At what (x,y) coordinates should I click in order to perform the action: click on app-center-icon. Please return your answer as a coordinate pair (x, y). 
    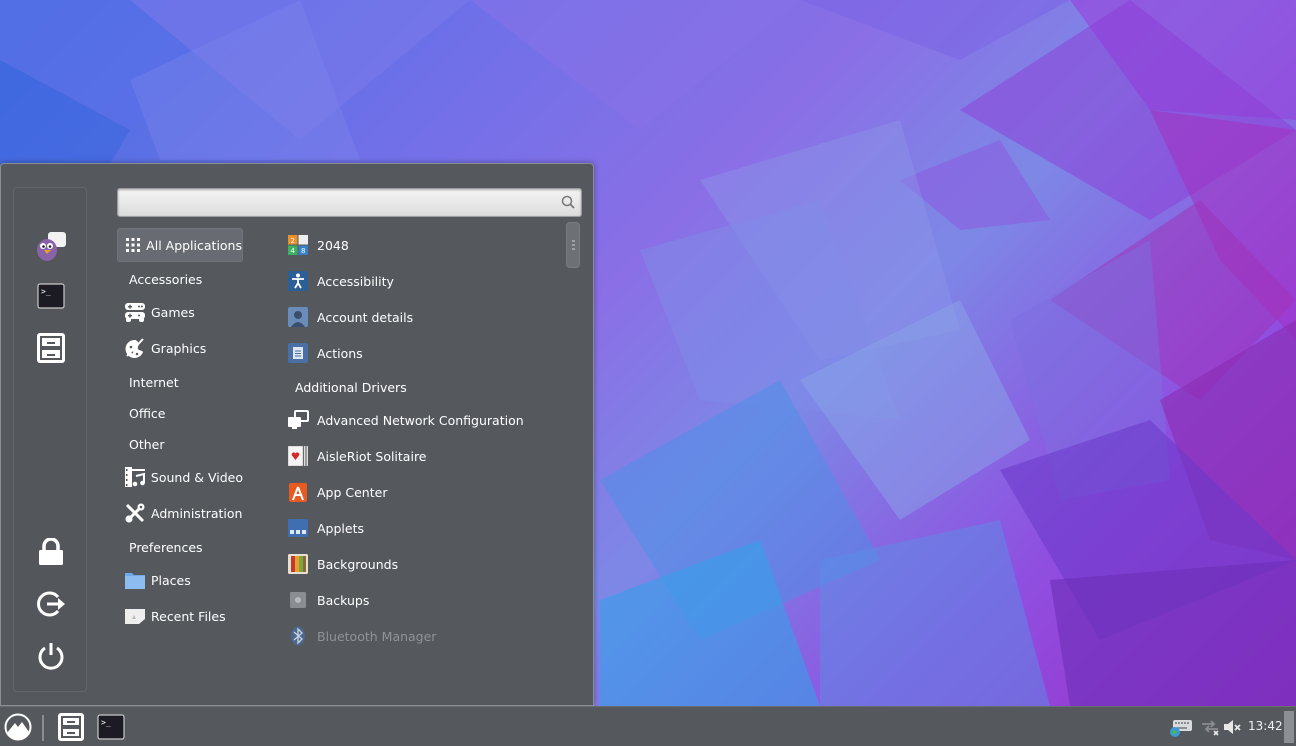
    Looking at the image, I should click on (298, 492).